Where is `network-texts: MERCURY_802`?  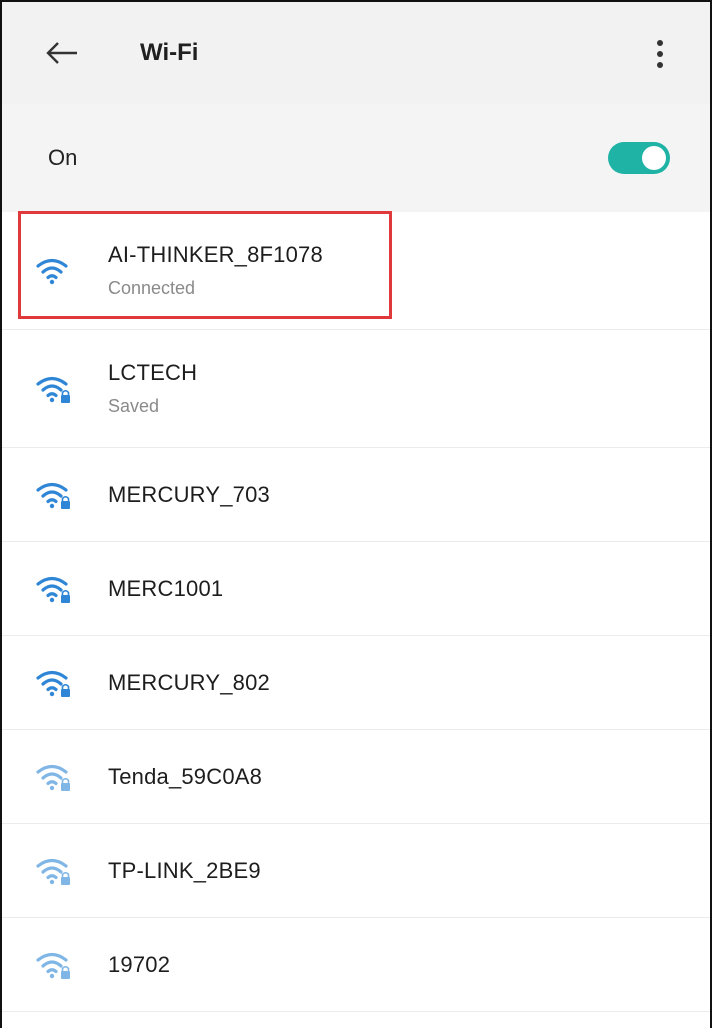
network-texts: MERCURY_802 is located at coordinates (189, 683).